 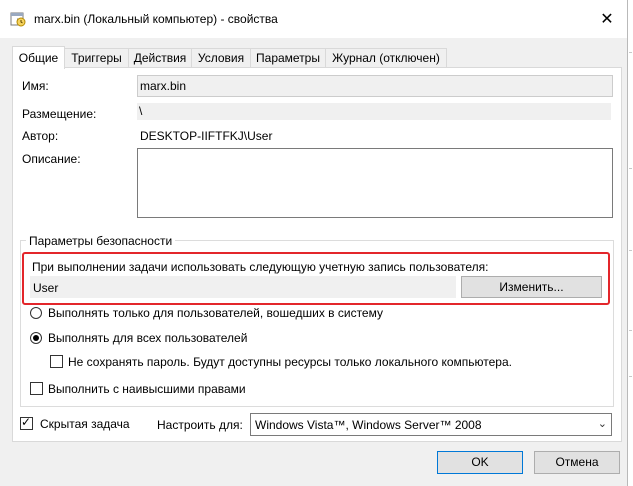 What do you see at coordinates (316, 278) in the screenshot?
I see `highlight-frame` at bounding box center [316, 278].